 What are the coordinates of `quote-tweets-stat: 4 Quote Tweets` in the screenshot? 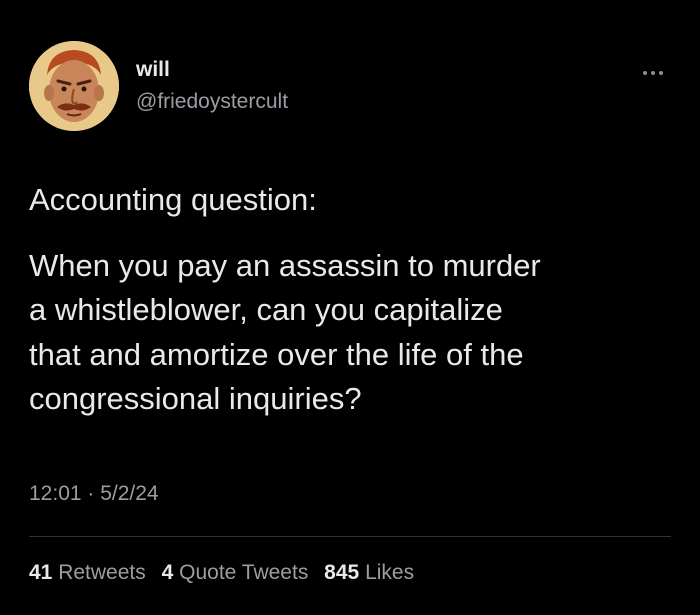 It's located at (235, 573).